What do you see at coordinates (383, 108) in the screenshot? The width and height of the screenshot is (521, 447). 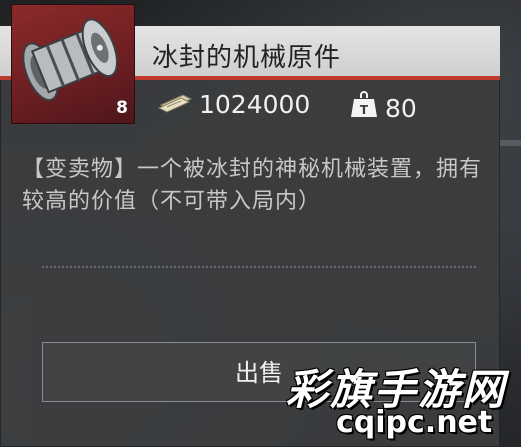 I see `weight-stat: T 80` at bounding box center [383, 108].